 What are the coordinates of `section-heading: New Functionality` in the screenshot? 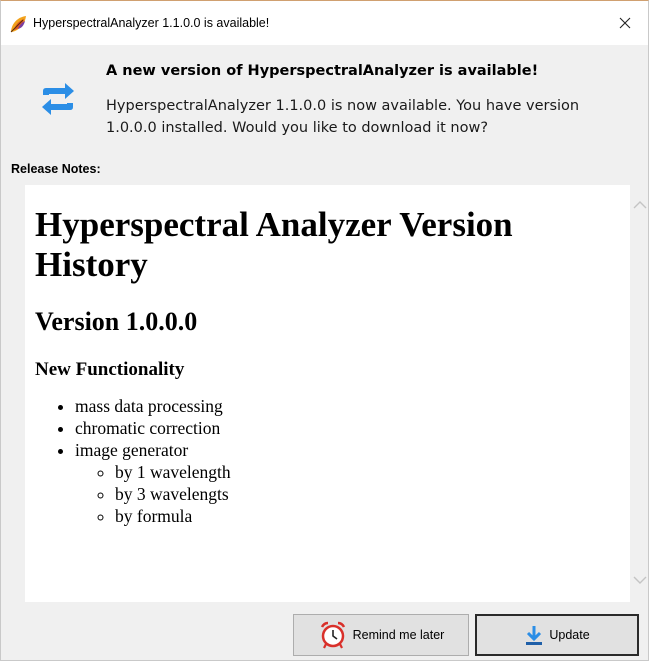 It's located at (110, 369).